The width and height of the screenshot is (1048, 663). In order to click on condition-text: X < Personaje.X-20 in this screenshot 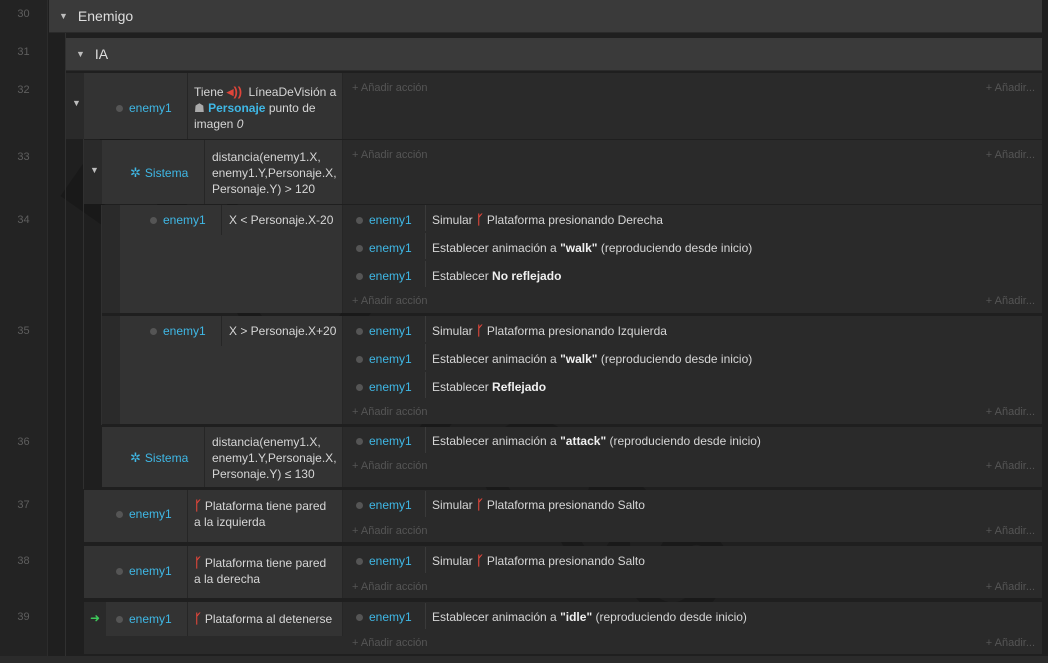, I will do `click(281, 220)`.